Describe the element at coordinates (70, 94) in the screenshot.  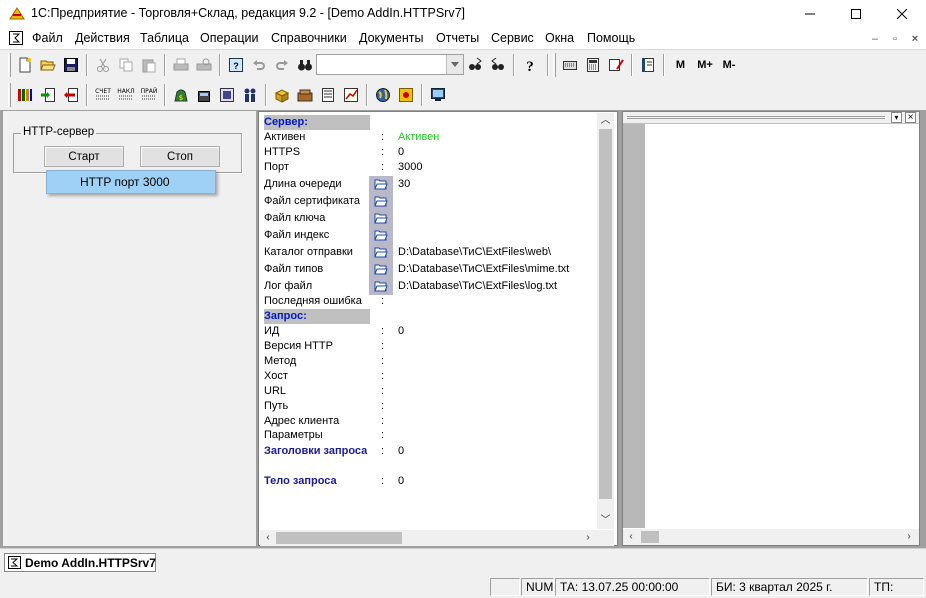
I see `document-out-icon` at that location.